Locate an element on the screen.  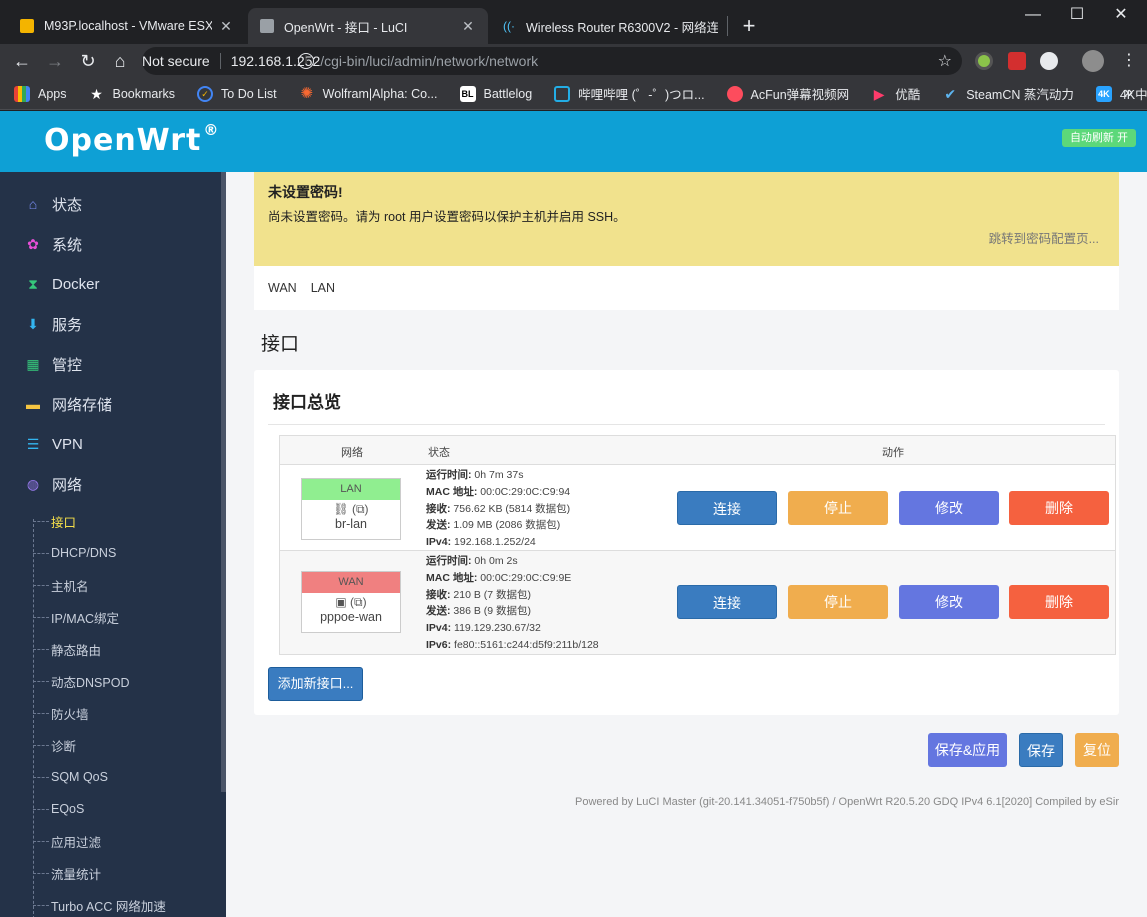
sidebar-sub-diagnostics: 诊断 is located at coordinates (123, 745).